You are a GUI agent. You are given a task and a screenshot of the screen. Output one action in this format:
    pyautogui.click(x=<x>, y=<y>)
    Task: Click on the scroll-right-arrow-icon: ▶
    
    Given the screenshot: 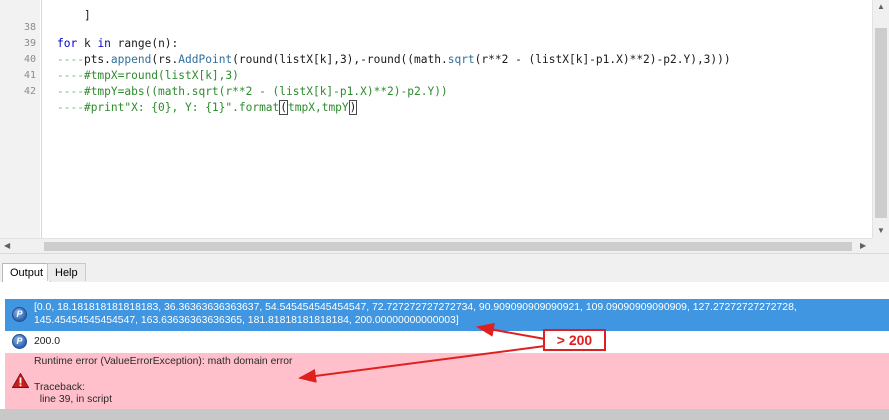 What is the action you would take?
    pyautogui.click(x=863, y=246)
    